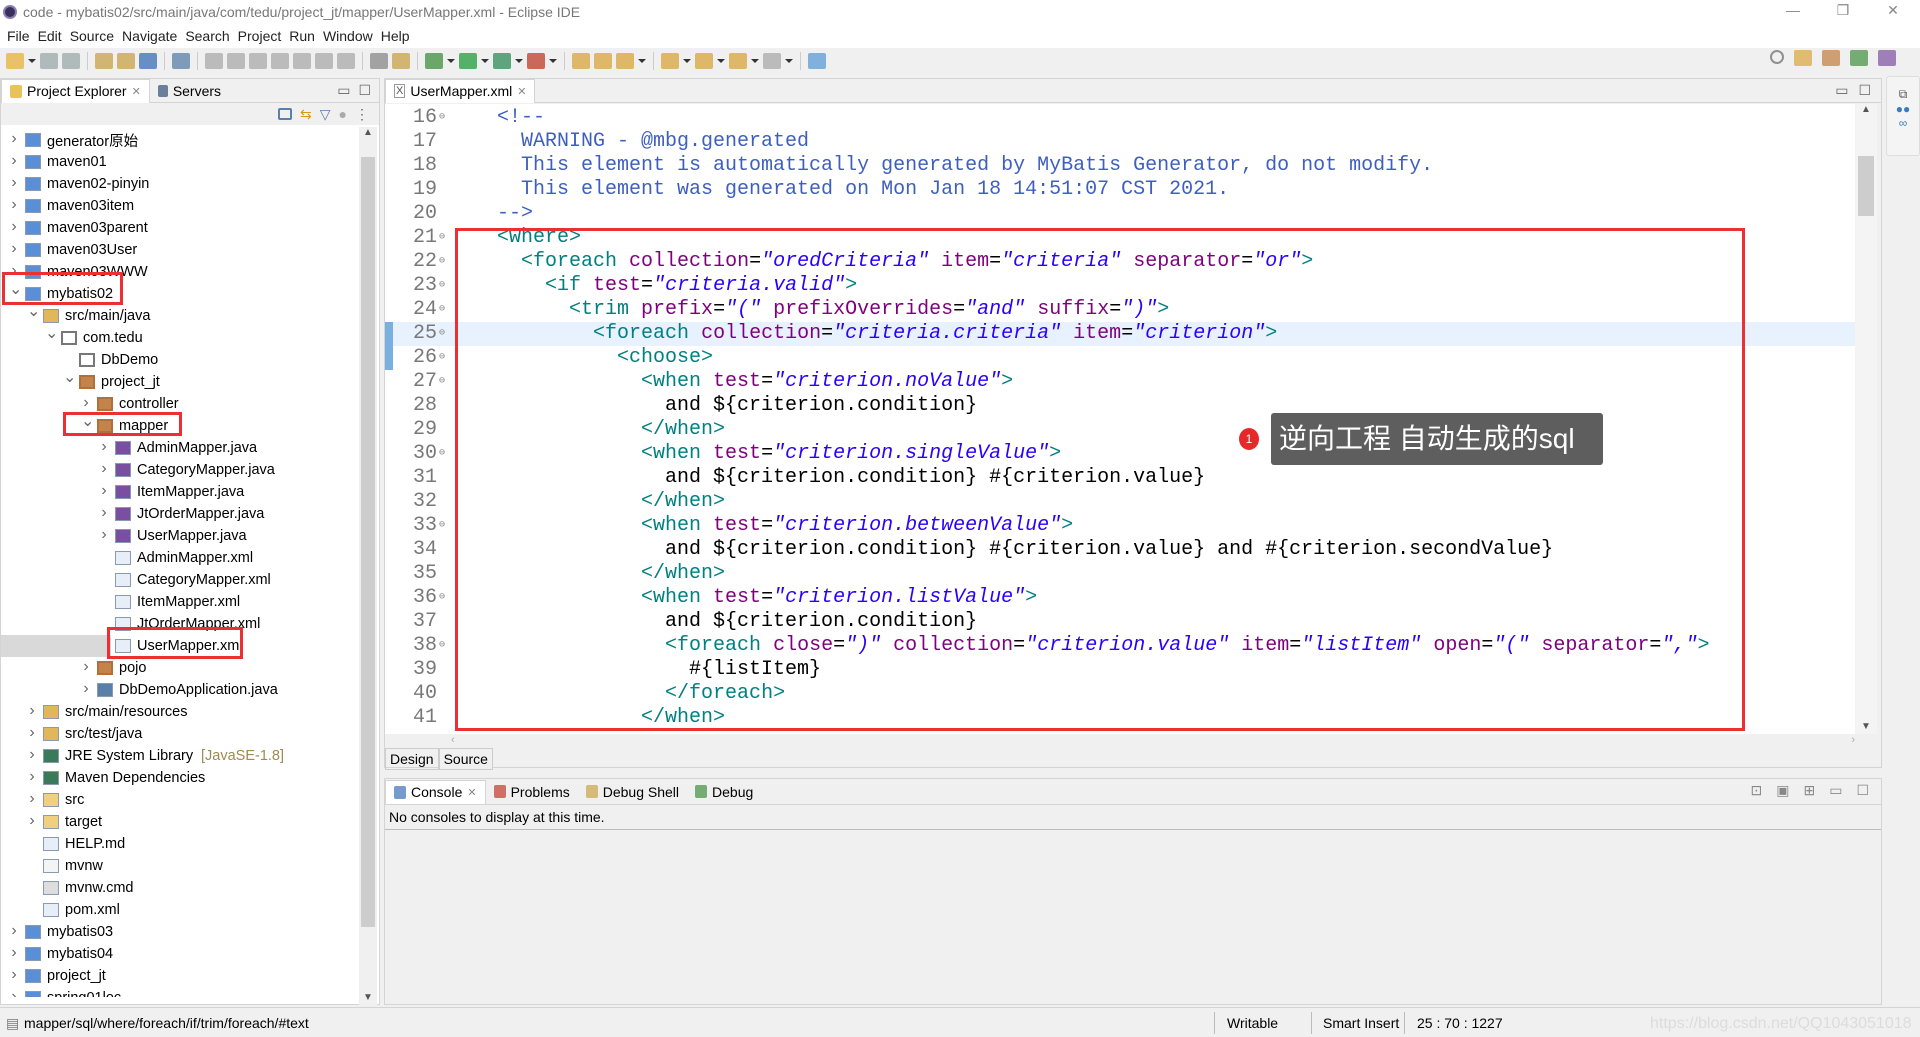 This screenshot has width=1920, height=1037. Describe the element at coordinates (502, 61) in the screenshot. I see `coverage-icon` at that location.